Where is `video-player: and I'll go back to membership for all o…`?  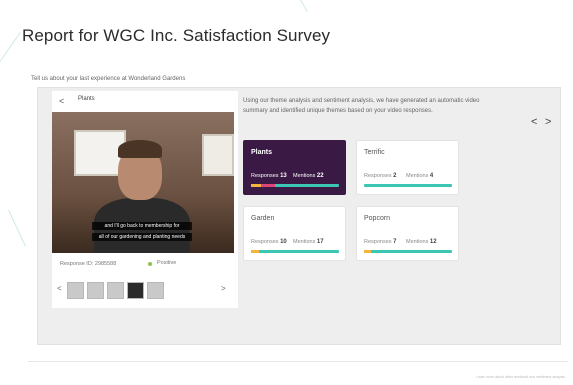 video-player: and I'll go back to membership for all o… is located at coordinates (143, 182).